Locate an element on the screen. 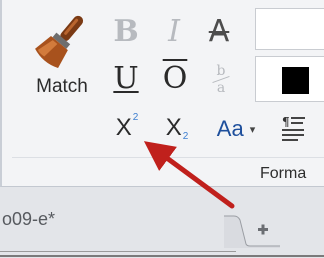 The width and height of the screenshot is (324, 258). chevron-down-icon: ▾ is located at coordinates (252, 129).